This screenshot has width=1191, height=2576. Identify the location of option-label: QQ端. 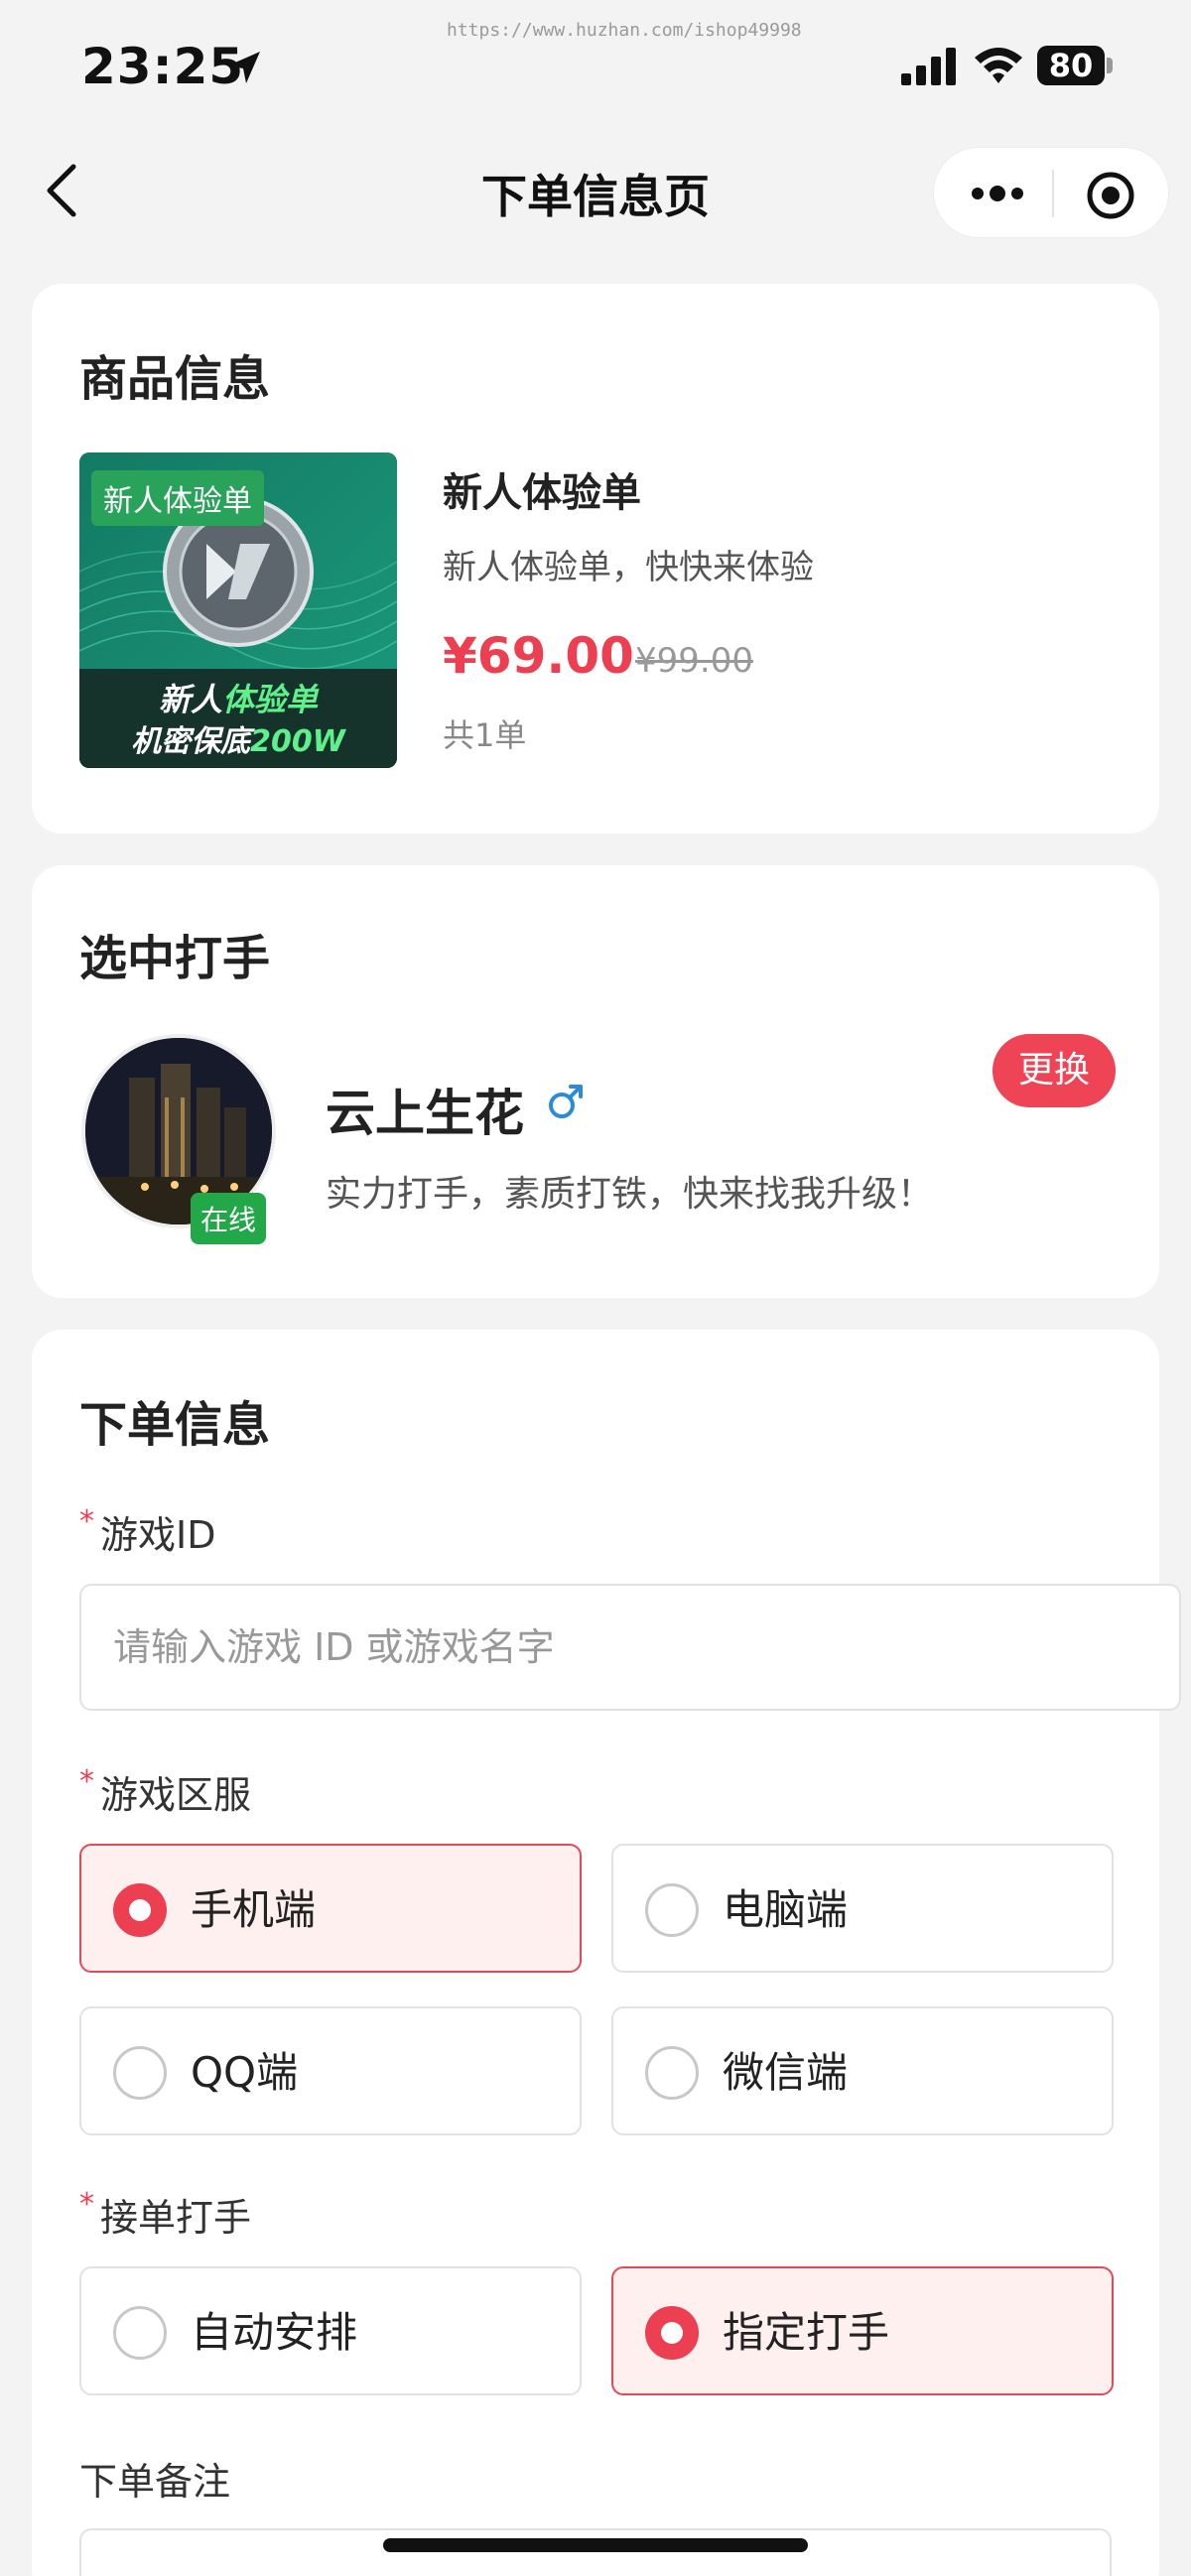
(245, 2073).